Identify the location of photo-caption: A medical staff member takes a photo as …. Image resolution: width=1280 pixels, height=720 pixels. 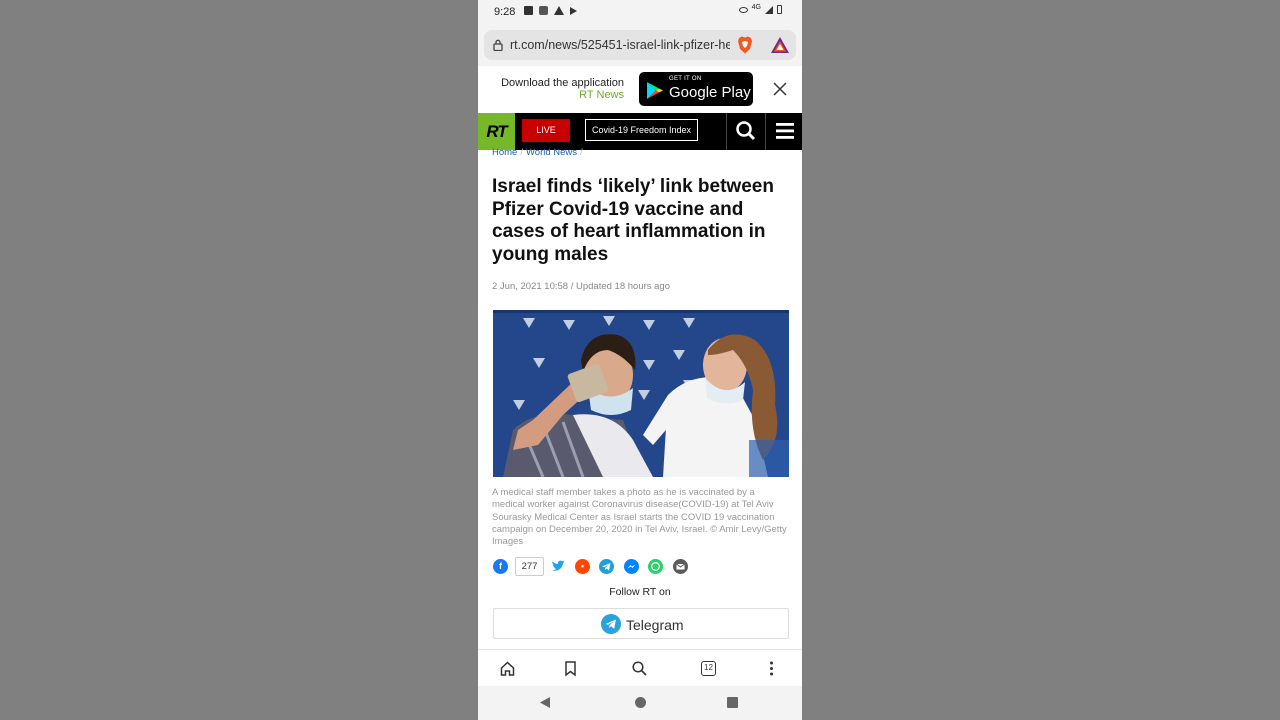
(639, 517).